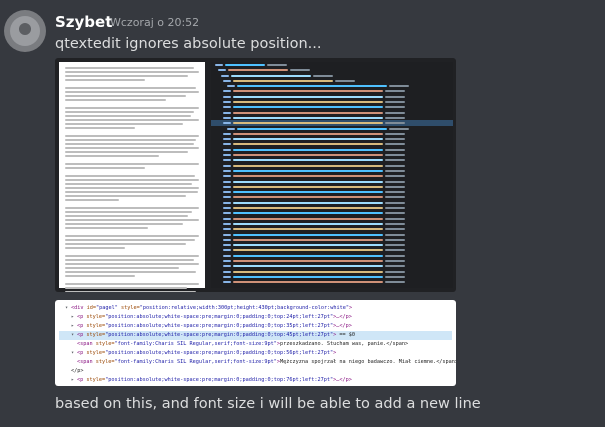 This screenshot has width=605, height=427. I want to click on message-timestamp: Wczoraj o 20:52, so click(155, 22).